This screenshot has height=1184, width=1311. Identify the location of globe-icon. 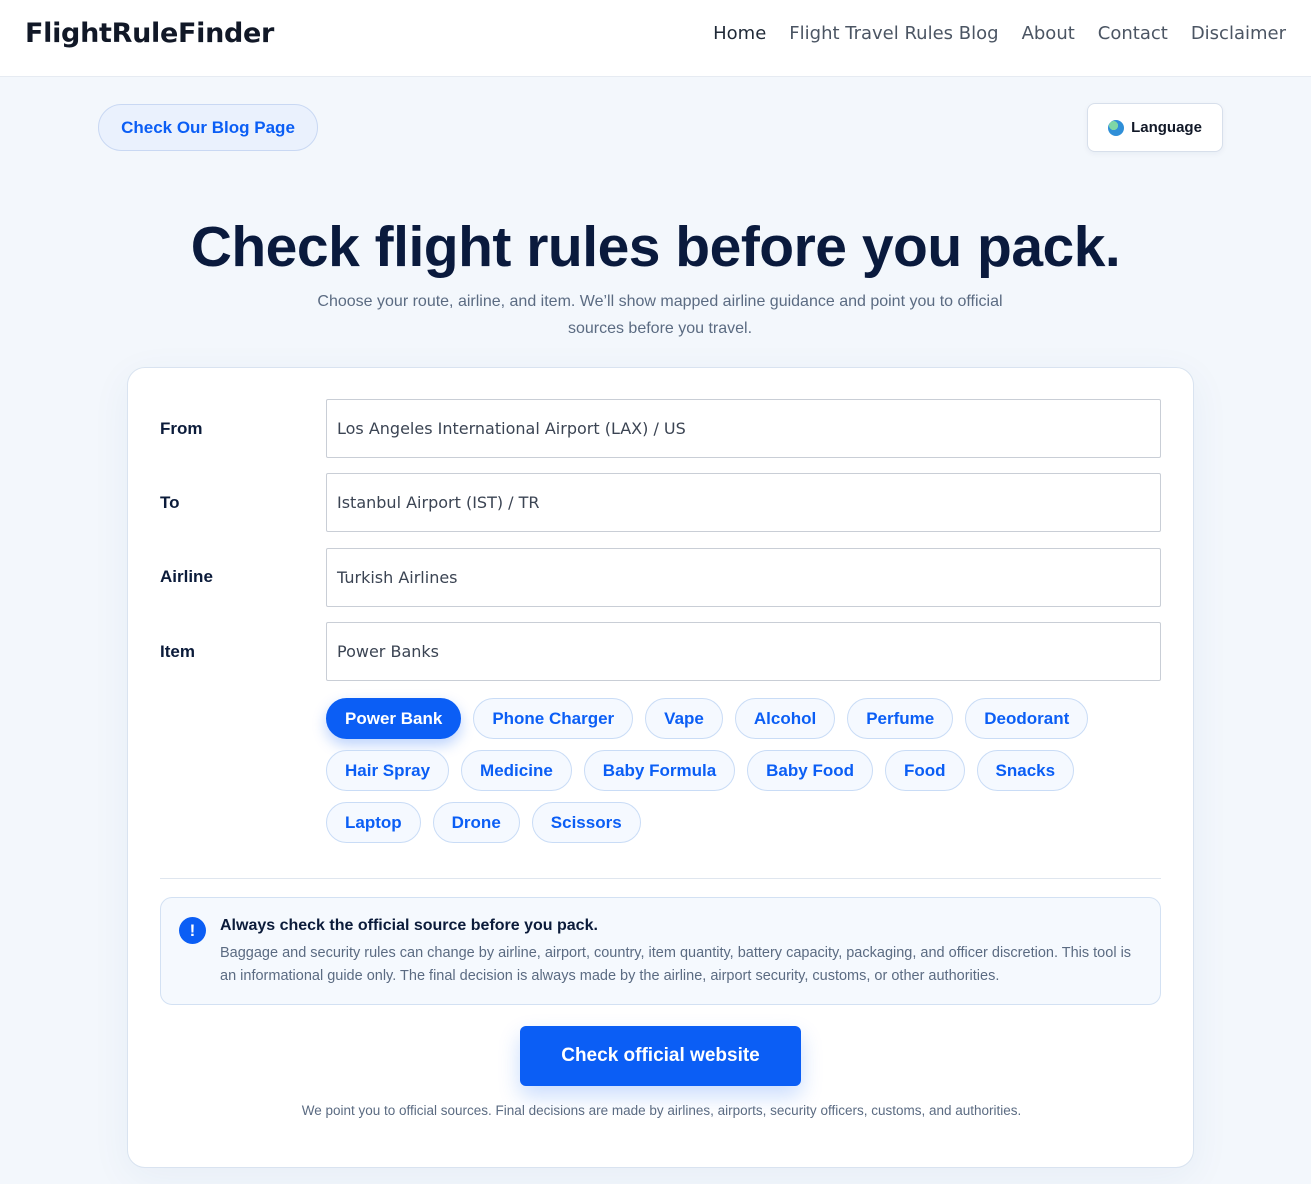
(1116, 127).